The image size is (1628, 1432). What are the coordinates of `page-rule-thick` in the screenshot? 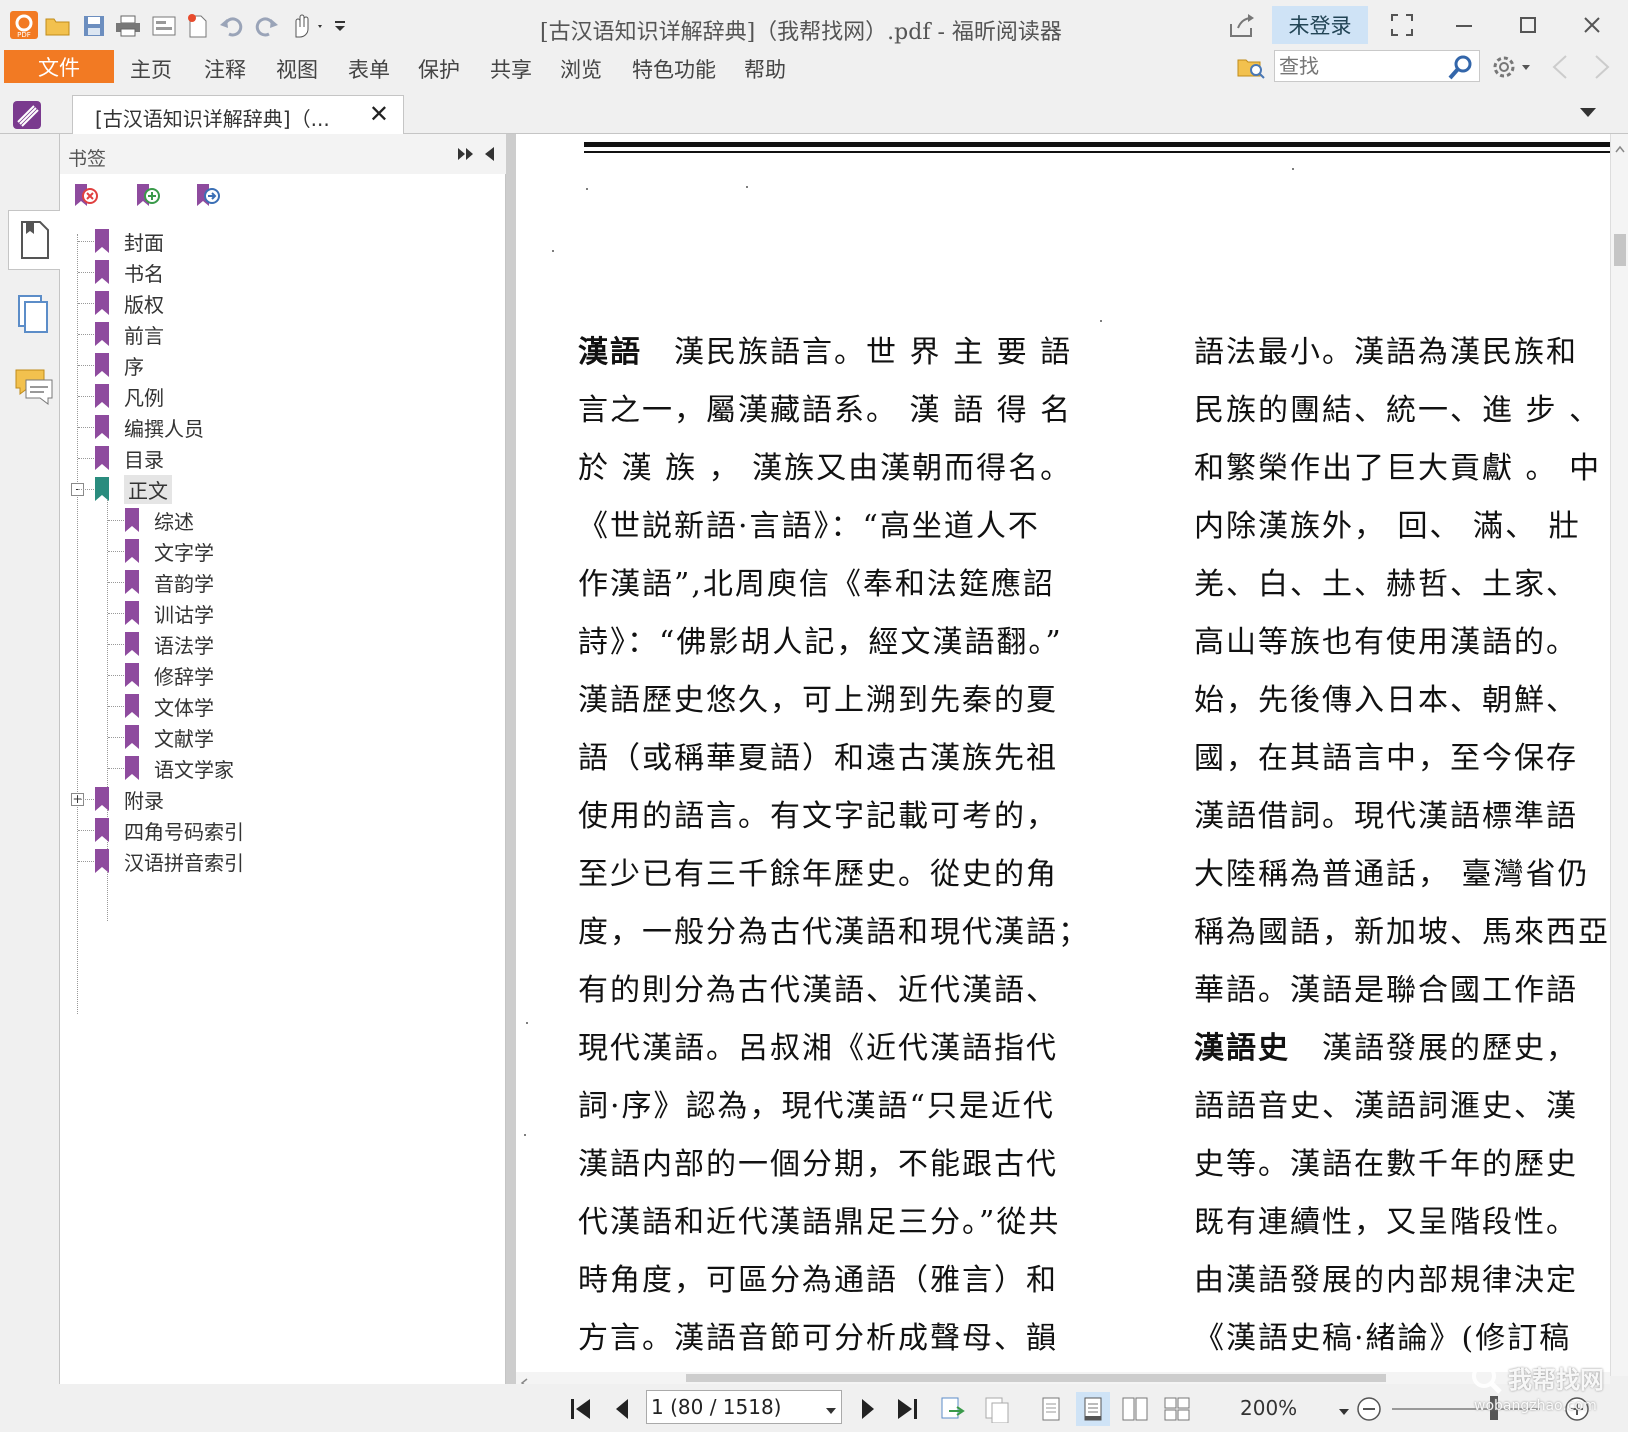 It's located at (1097, 144).